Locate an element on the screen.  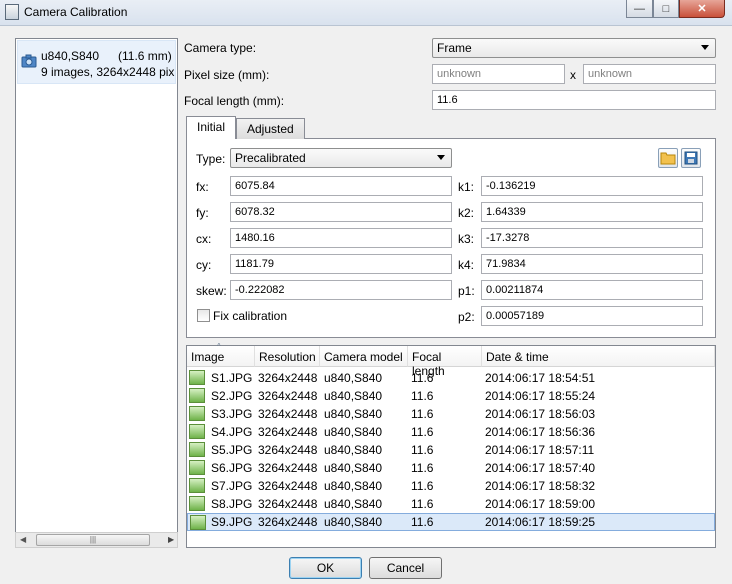
pixel-size-separator: x is located at coordinates (573, 75).